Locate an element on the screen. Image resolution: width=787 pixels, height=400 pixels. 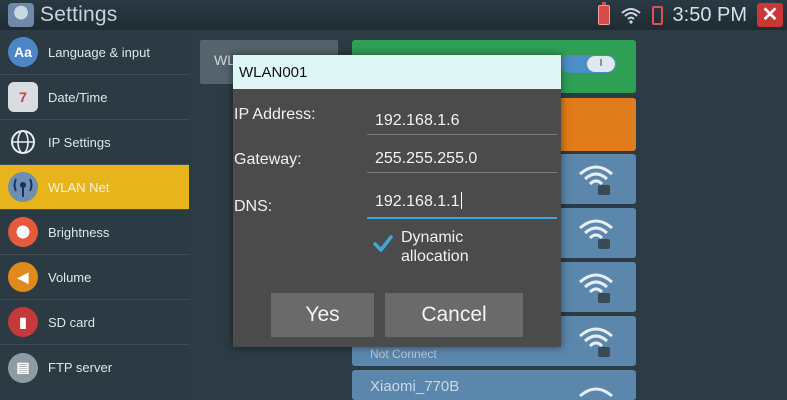
text-cursor is located at coordinates (461, 200).